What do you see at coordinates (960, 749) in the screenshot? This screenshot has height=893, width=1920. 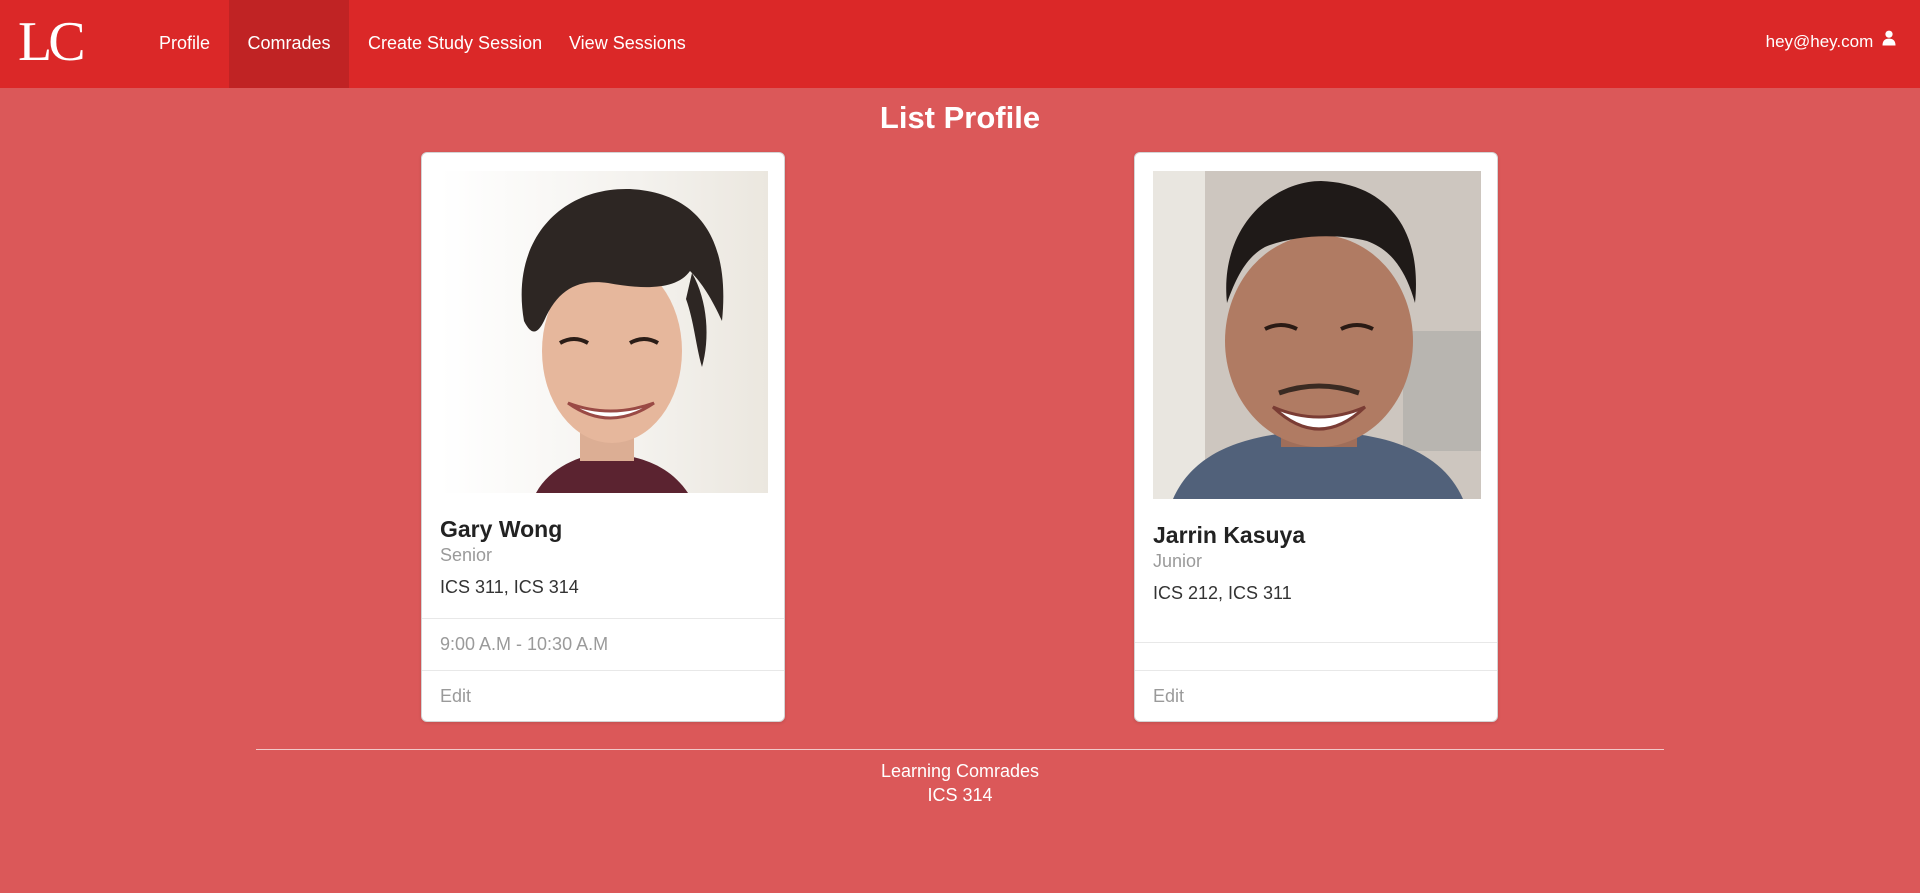 I see `footer-divider` at bounding box center [960, 749].